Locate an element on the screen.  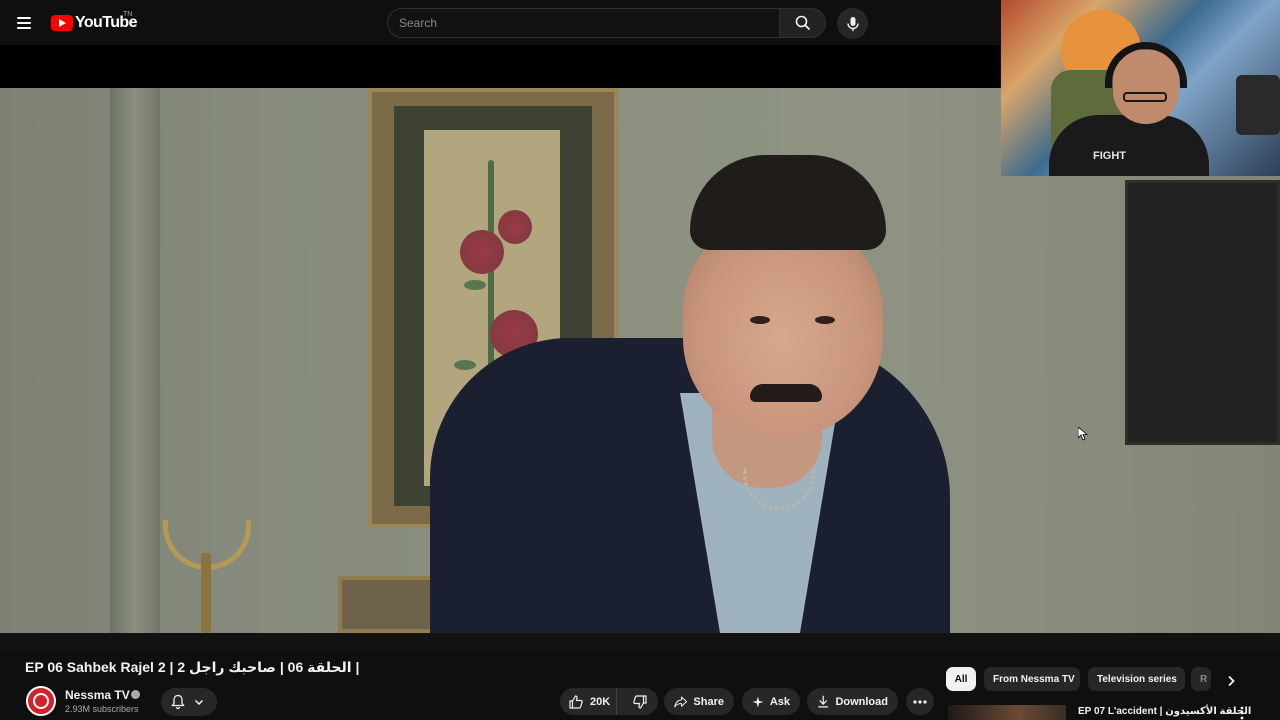
scene-pillar is located at coordinates (135, 360).